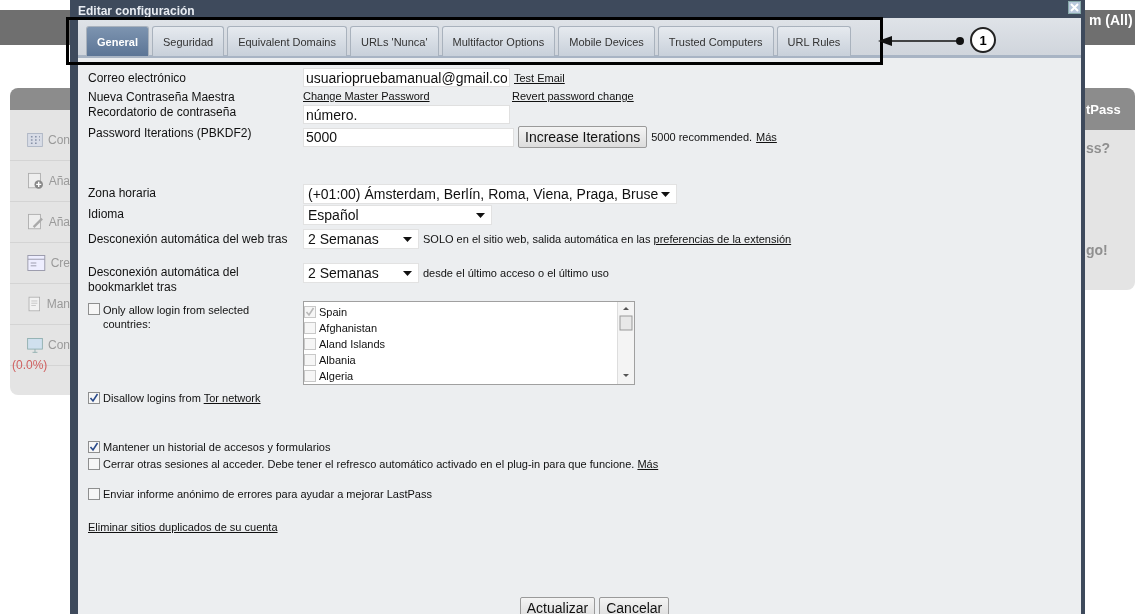 This screenshot has width=1135, height=614. Describe the element at coordinates (183, 527) in the screenshot. I see `remove-duplicates-link: Eliminar sitios duplicados de su cuenta` at that location.